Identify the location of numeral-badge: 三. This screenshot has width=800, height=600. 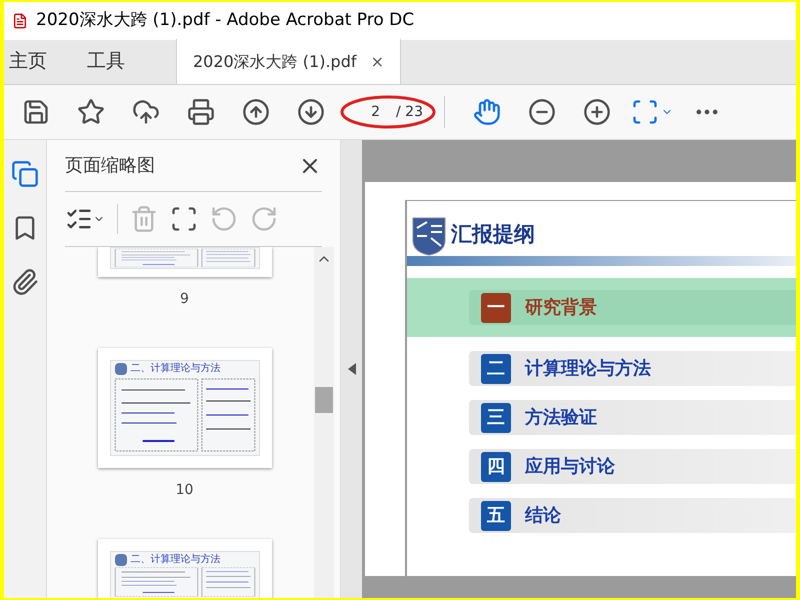
(496, 417).